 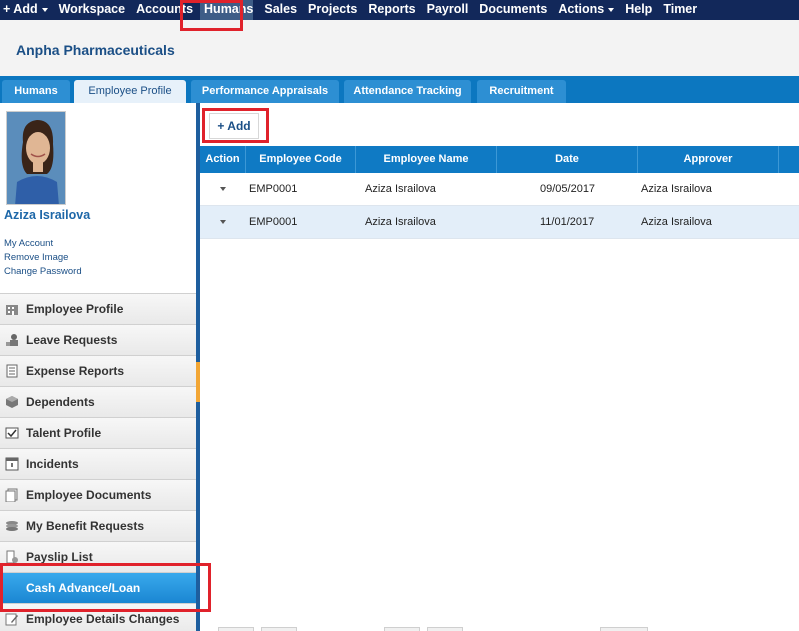 What do you see at coordinates (234, 126) in the screenshot?
I see `add-button: + Add` at bounding box center [234, 126].